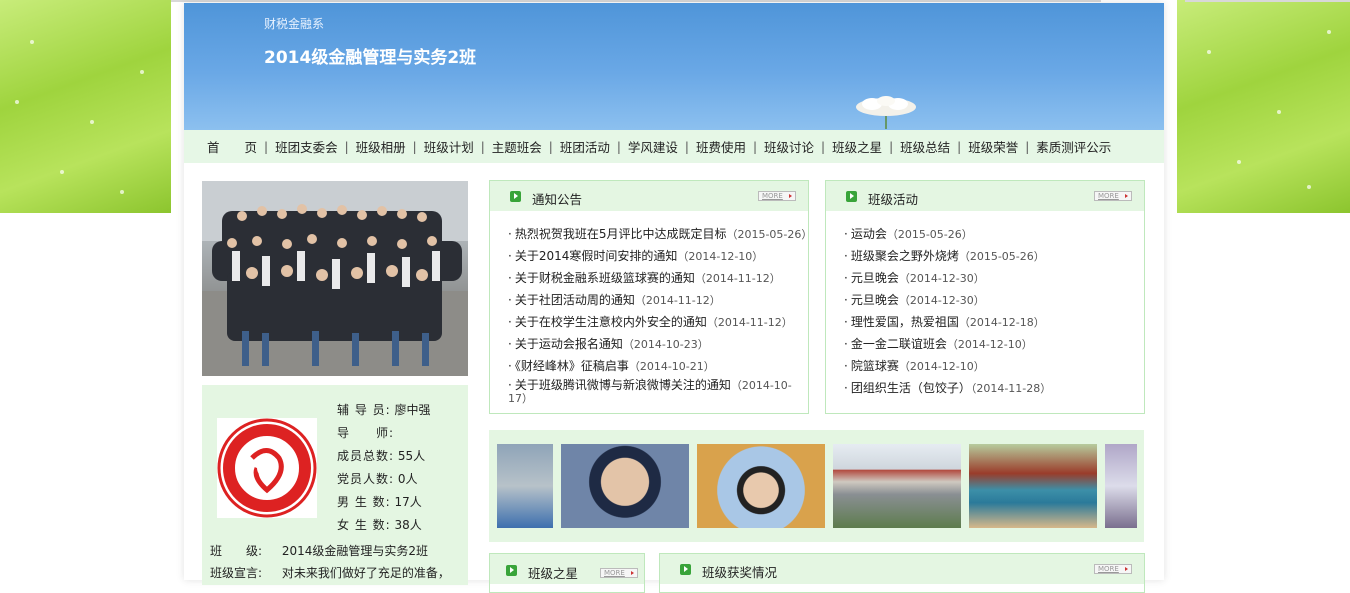 Image resolution: width=1350 pixels, height=593 pixels. Describe the element at coordinates (408, 525) in the screenshot. I see `female-value: 38人` at that location.